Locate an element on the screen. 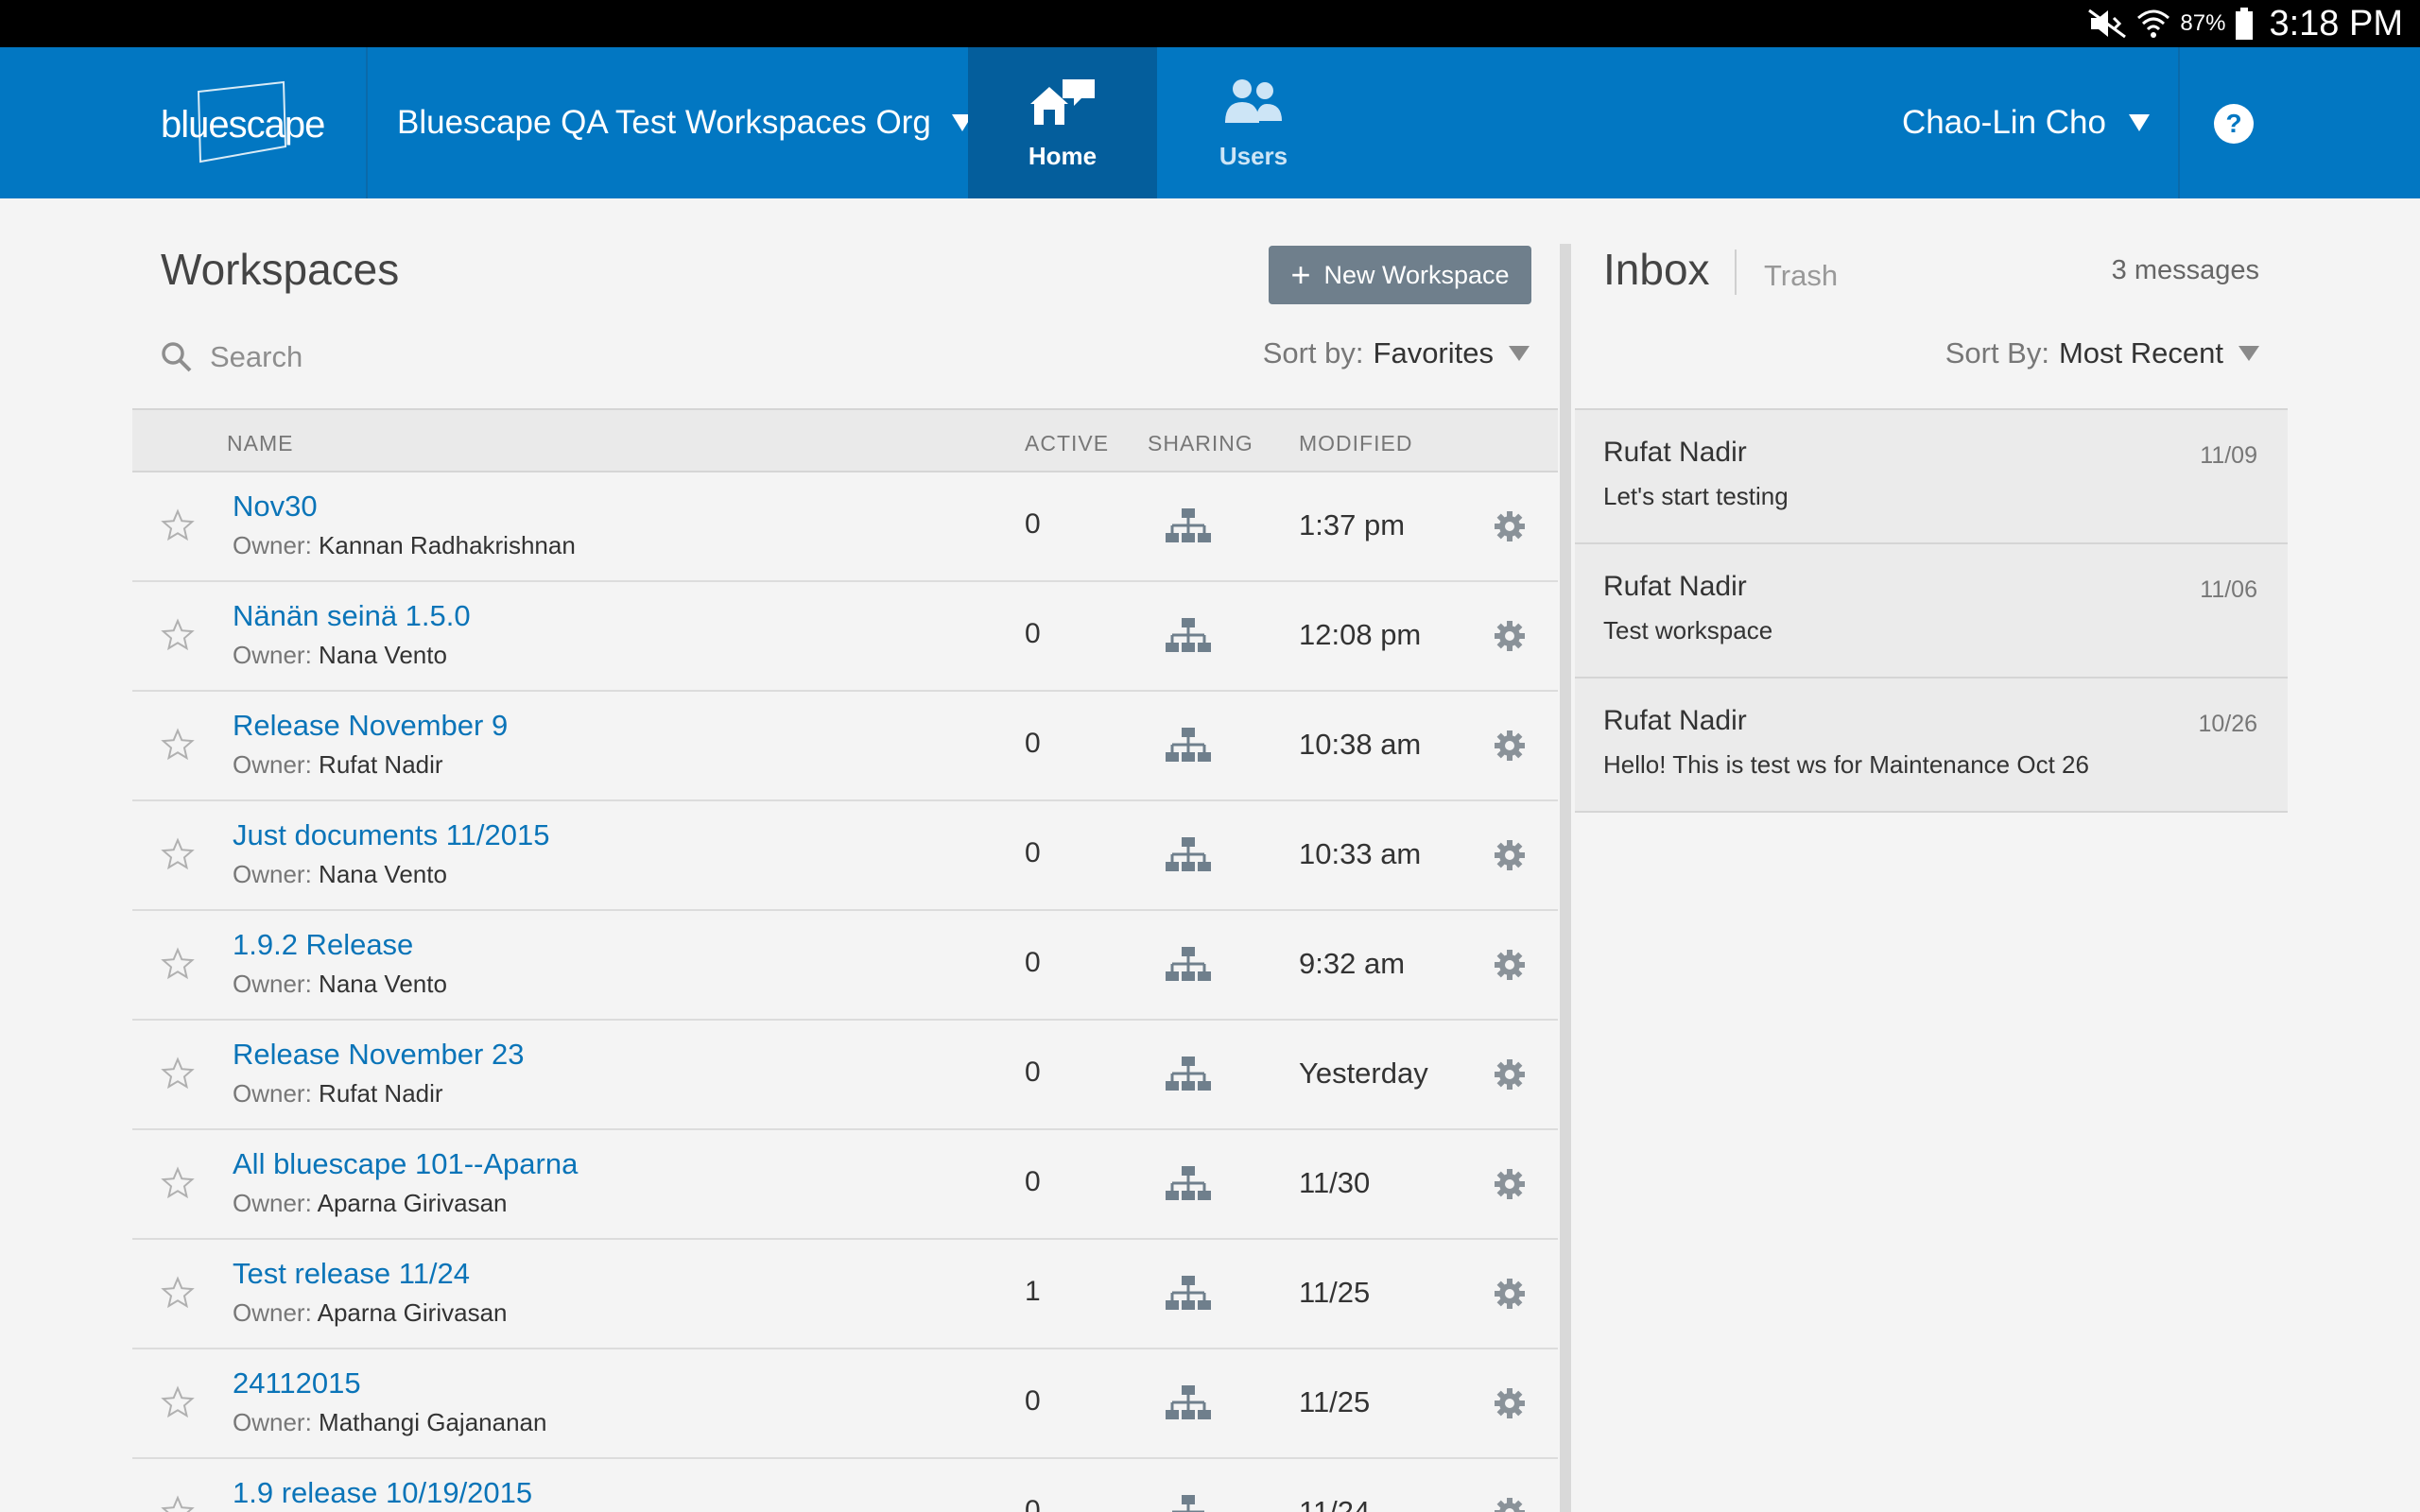 This screenshot has width=2420, height=1512. workspace-name: Release November 23 is located at coordinates (378, 1055).